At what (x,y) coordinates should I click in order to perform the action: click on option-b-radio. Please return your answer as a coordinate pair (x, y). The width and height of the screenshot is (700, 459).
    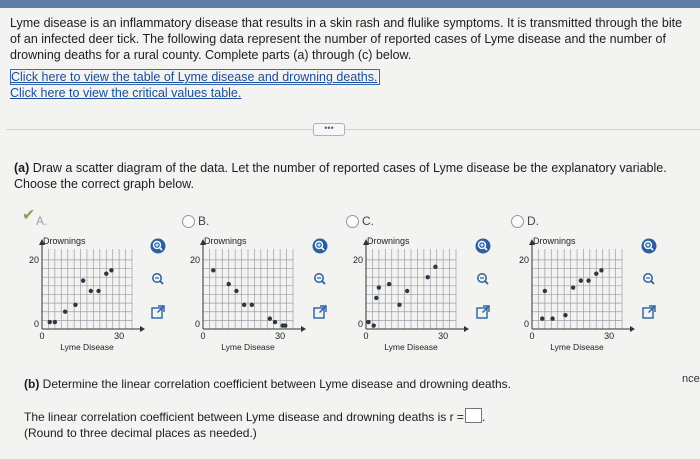
    Looking at the image, I should click on (188, 221).